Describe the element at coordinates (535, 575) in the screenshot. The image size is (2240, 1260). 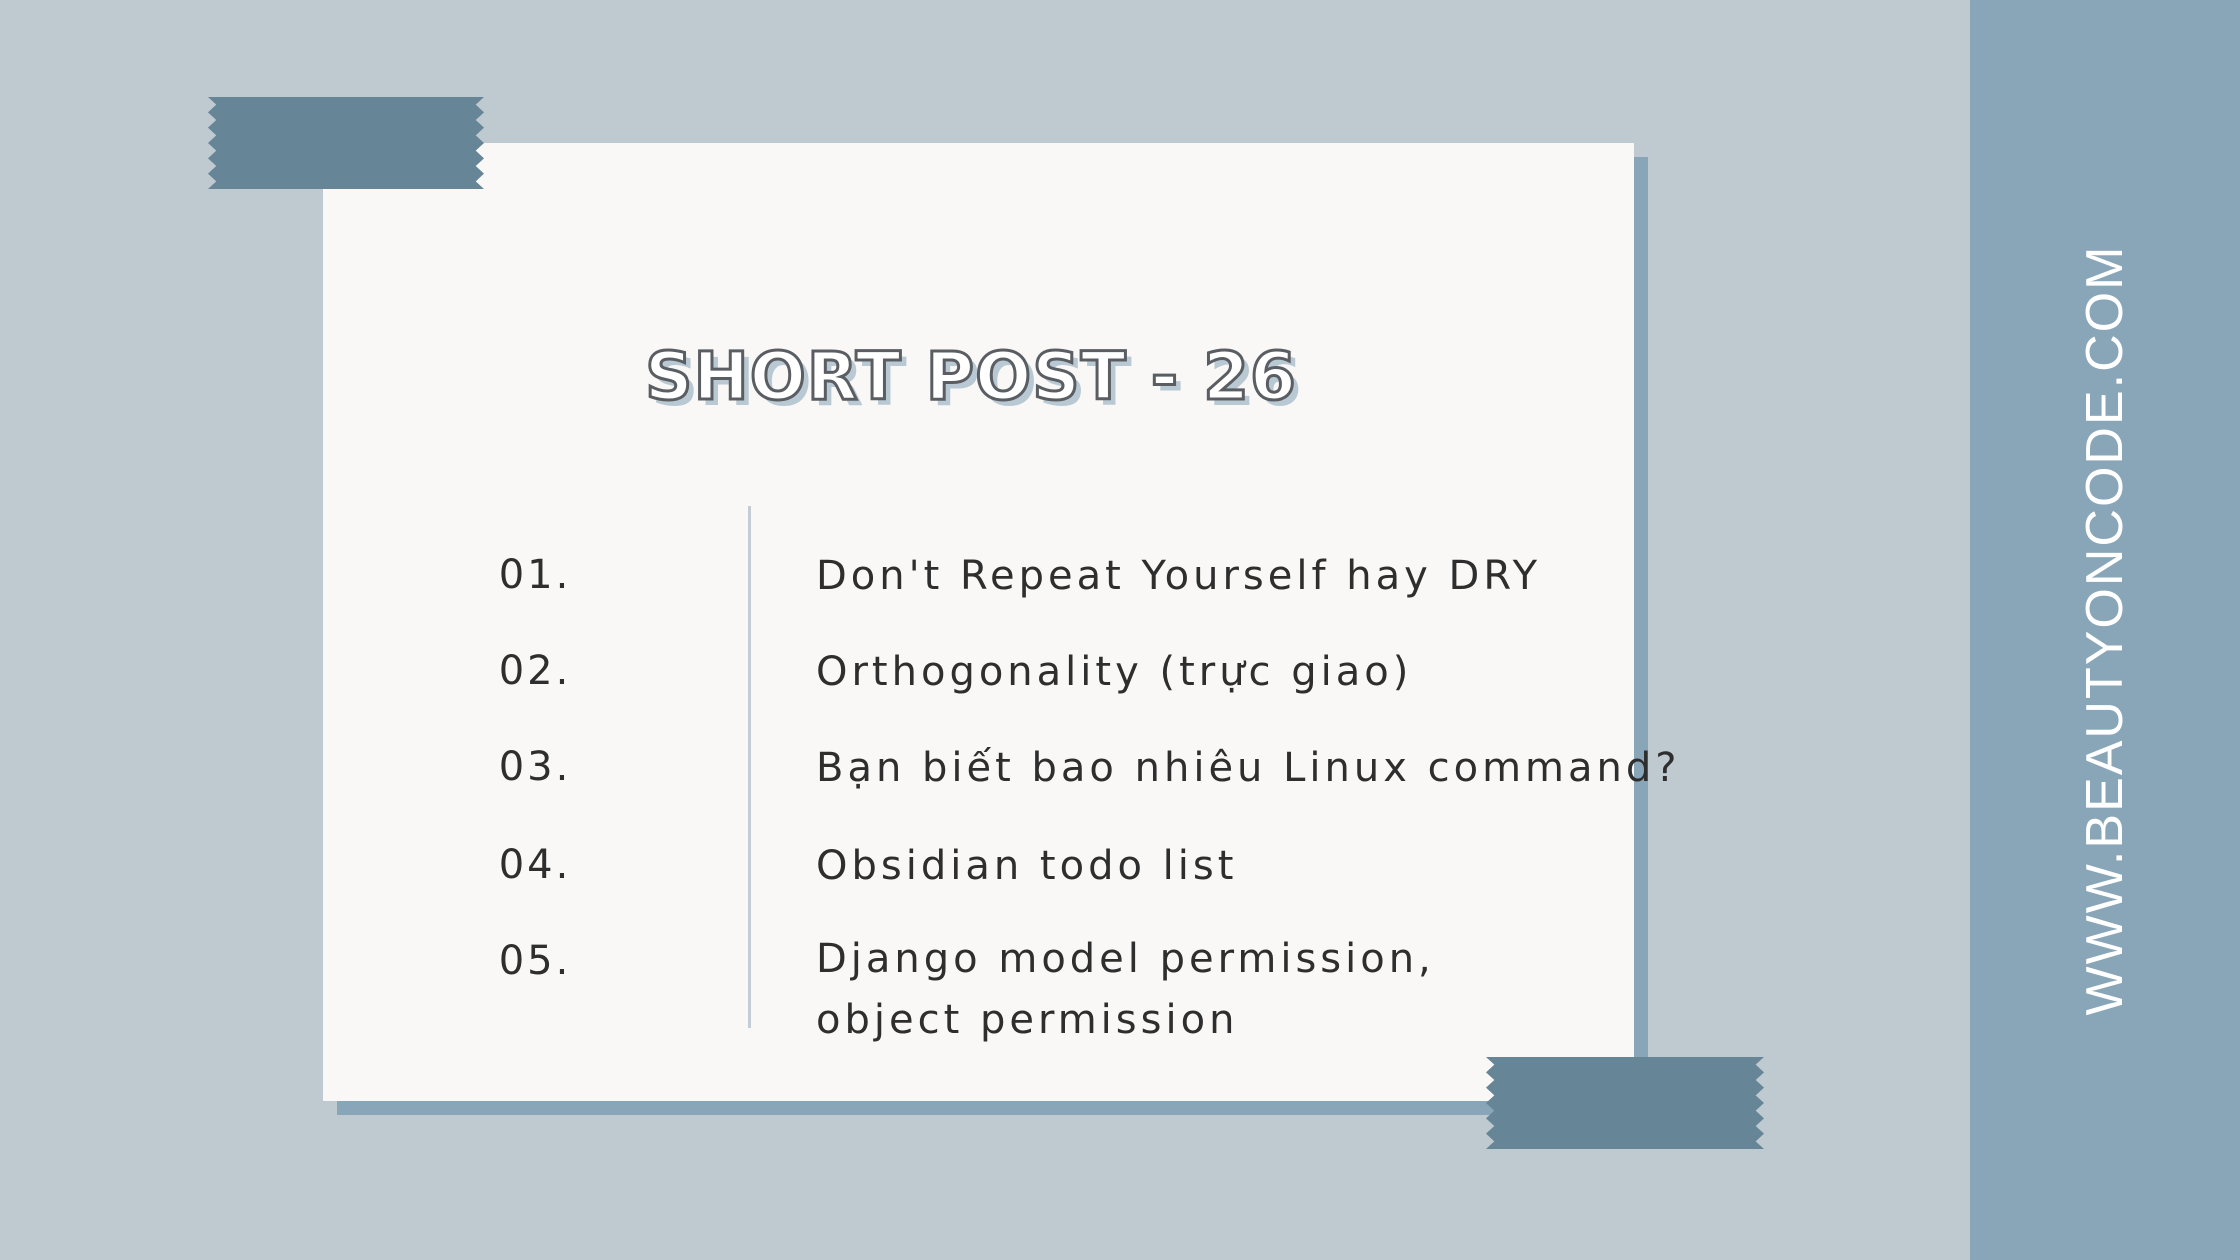
I see `item-number-01: 01.` at that location.